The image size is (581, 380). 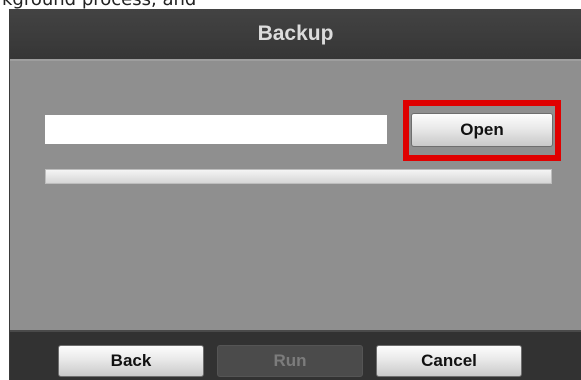 I want to click on titlebar-divider, so click(x=295, y=60).